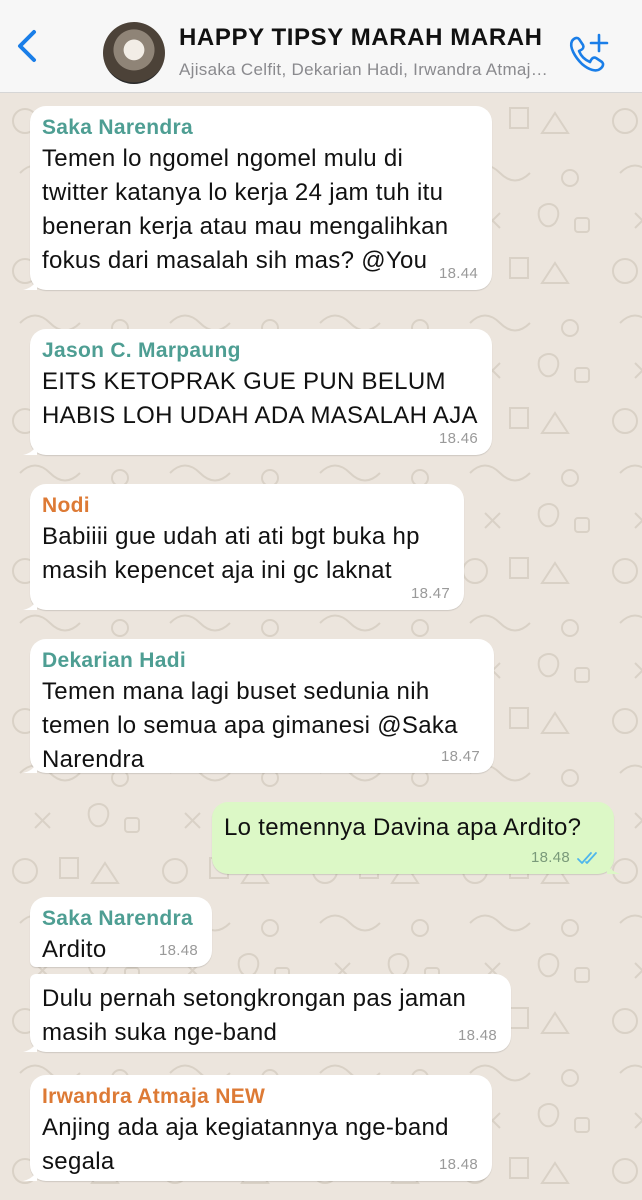  Describe the element at coordinates (223, 158) in the screenshot. I see `message-text: Temen lo ngomel ngomel mulu di` at that location.